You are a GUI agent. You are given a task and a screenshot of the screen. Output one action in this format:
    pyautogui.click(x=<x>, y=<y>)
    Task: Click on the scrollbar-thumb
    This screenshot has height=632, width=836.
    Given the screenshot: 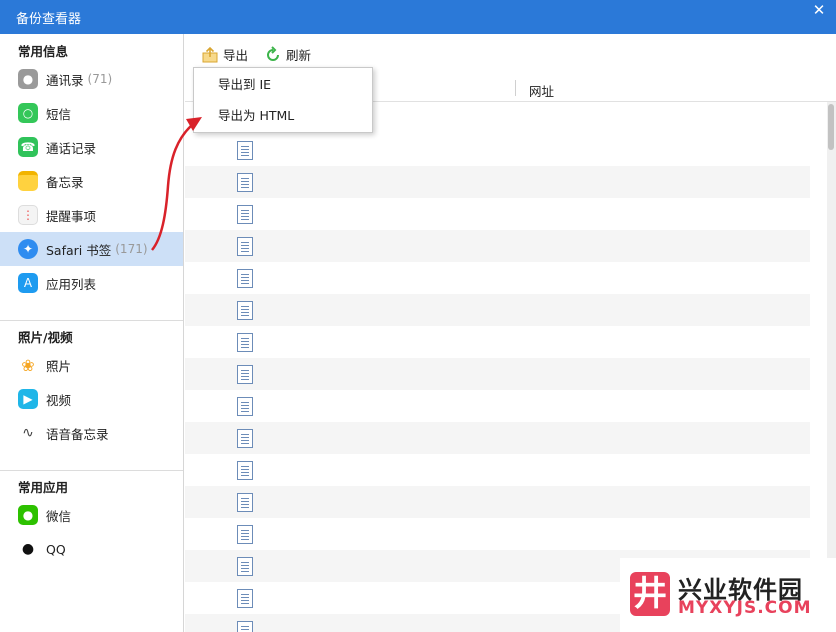 What is the action you would take?
    pyautogui.click(x=831, y=127)
    